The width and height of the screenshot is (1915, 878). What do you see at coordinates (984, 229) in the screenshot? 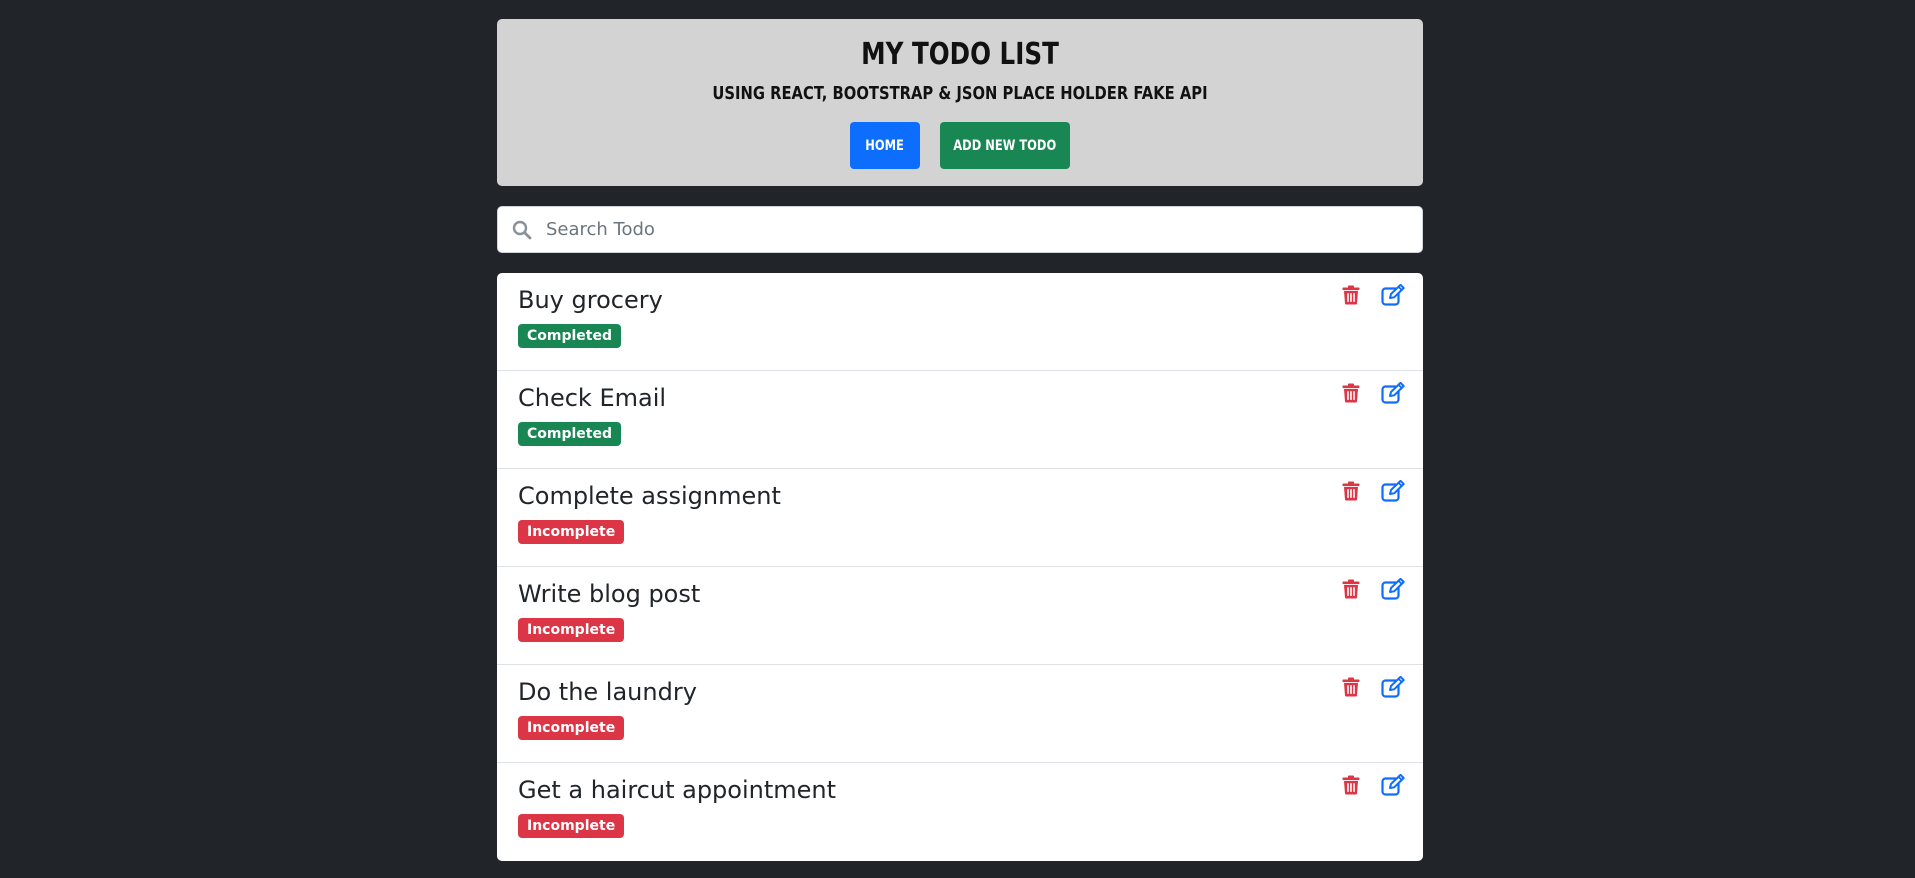
I see `search-input` at bounding box center [984, 229].